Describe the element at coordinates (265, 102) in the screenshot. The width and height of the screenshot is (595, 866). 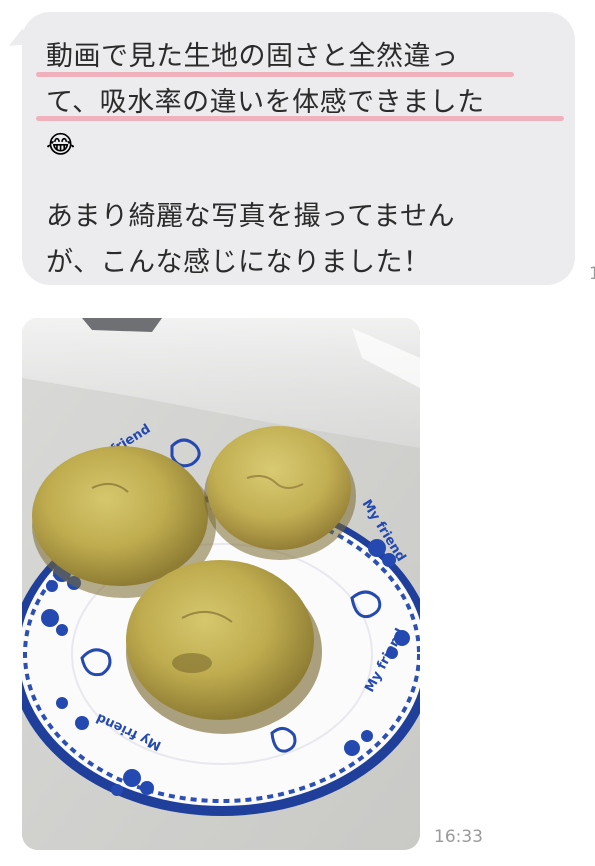
I see `message-line-2: て、吸水率の違いを体感できました` at that location.